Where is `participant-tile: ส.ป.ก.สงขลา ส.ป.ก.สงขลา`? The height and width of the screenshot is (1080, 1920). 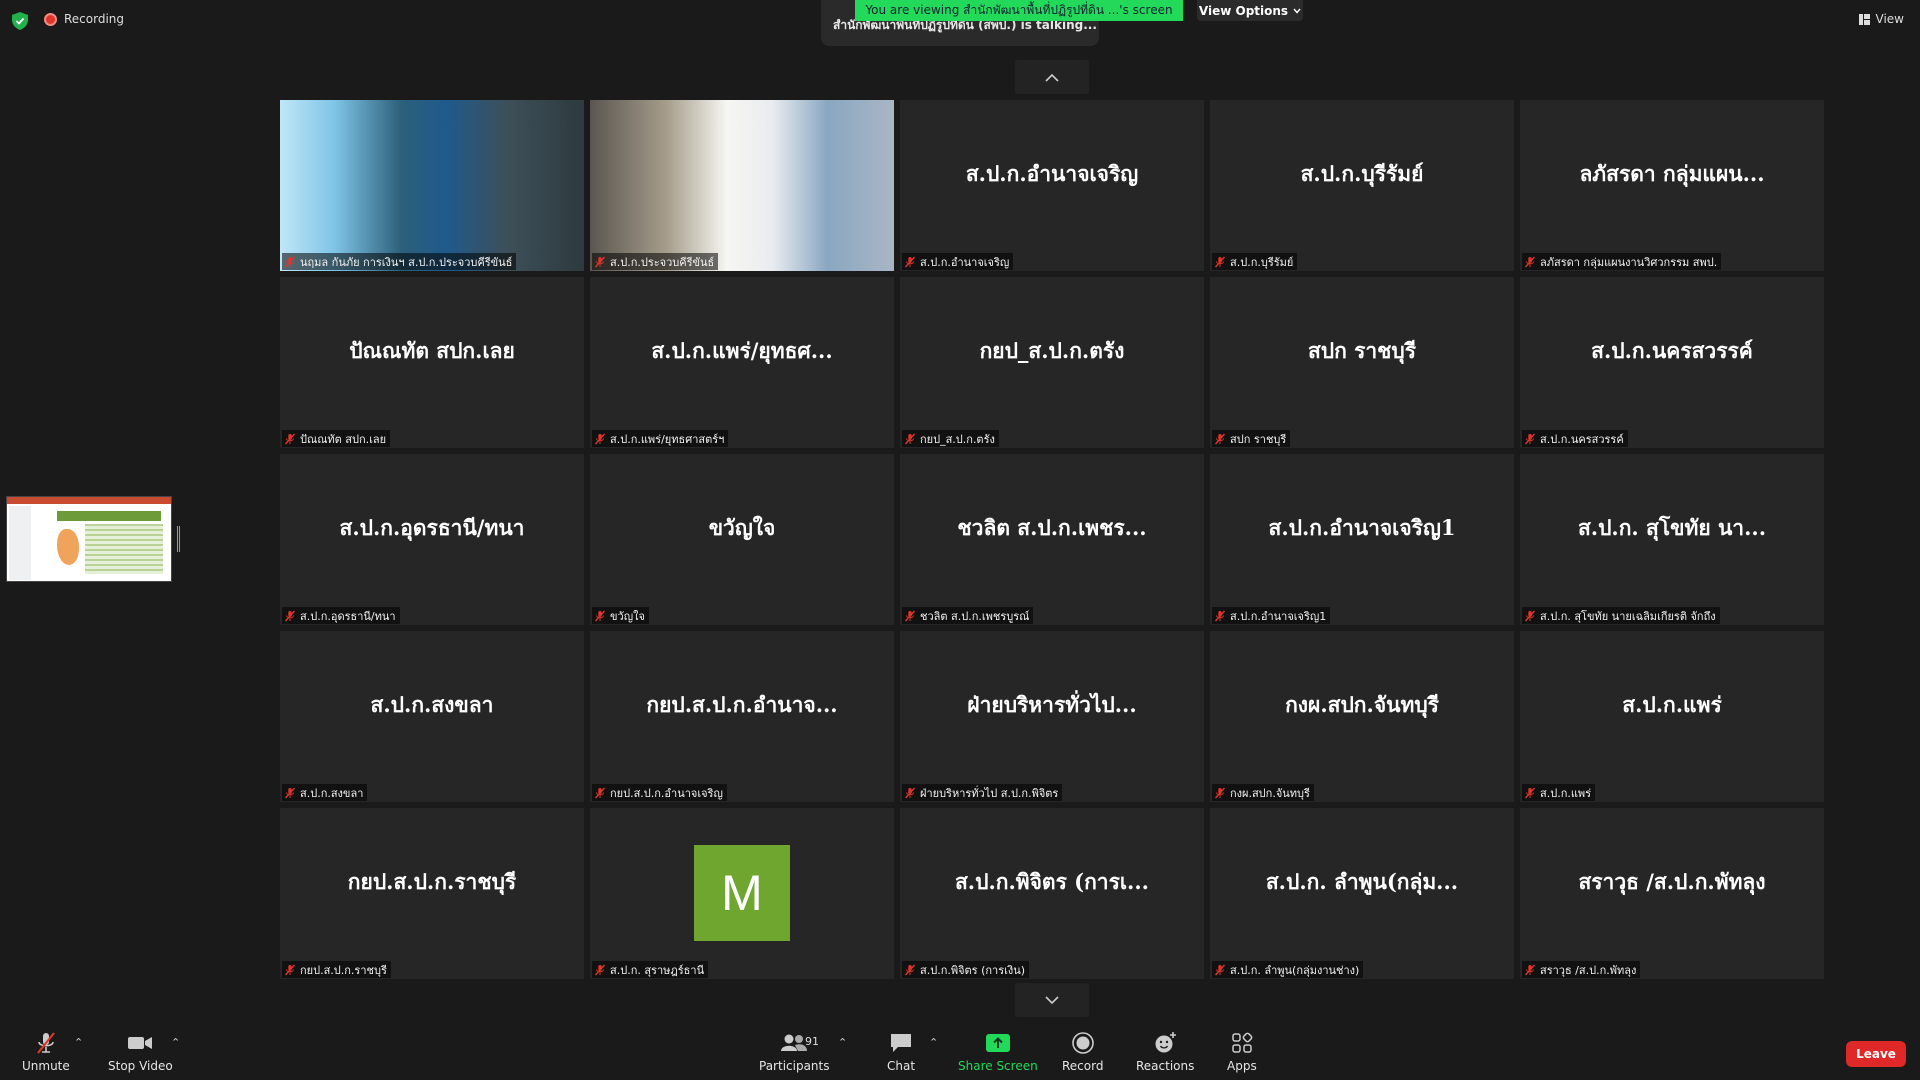
participant-tile: ส.ป.ก.สงขลา ส.ป.ก.สงขลา is located at coordinates (432, 716).